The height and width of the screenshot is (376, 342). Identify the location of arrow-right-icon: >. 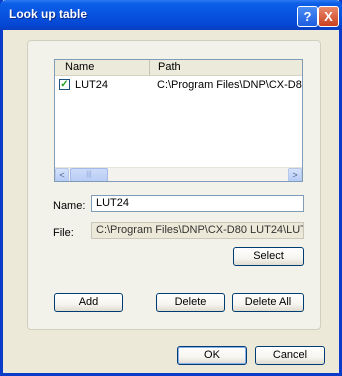
(295, 175).